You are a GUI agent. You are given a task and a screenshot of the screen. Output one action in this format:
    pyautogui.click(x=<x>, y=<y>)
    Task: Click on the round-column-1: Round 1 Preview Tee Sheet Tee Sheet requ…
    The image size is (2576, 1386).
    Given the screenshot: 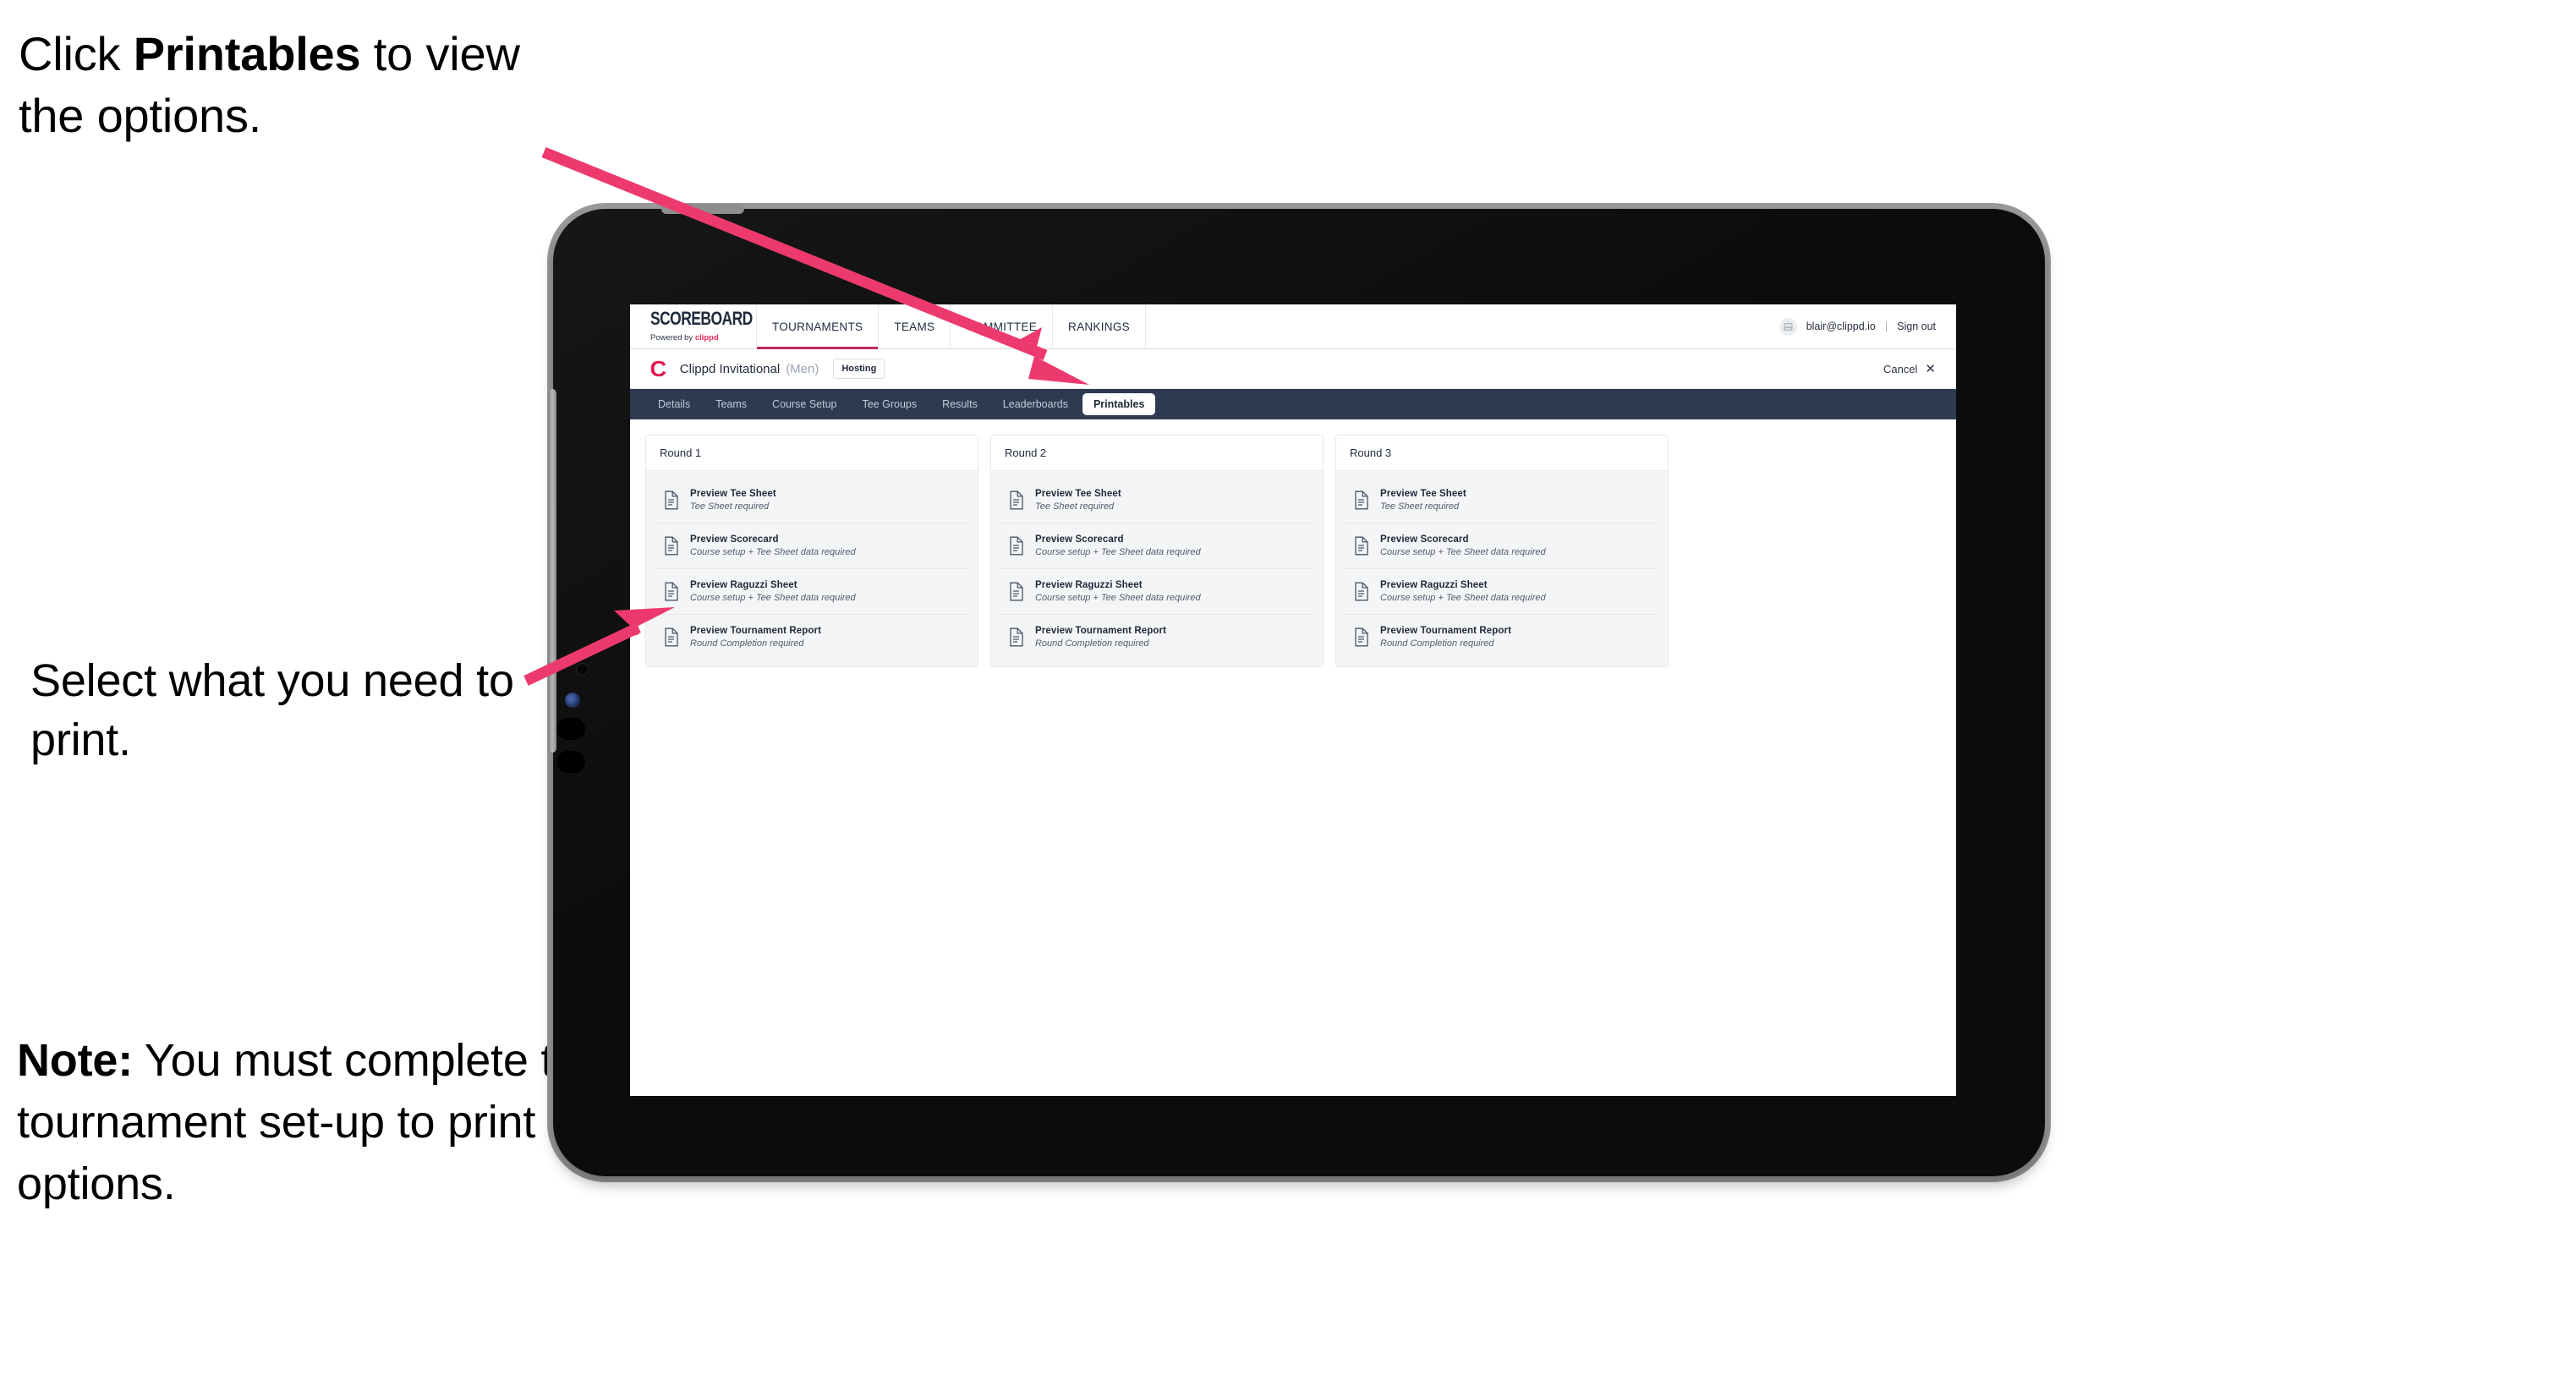 What is the action you would take?
    pyautogui.click(x=811, y=551)
    